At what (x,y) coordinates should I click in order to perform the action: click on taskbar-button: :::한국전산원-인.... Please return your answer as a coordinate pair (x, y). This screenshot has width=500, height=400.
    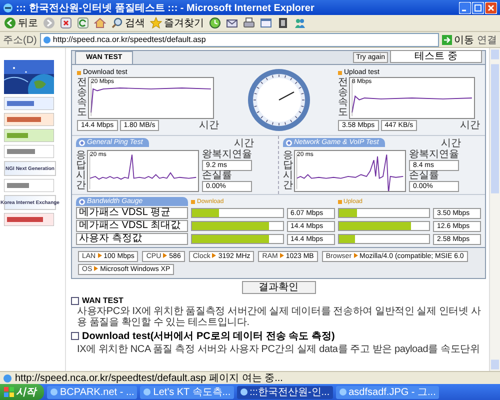
    Looking at the image, I should click on (284, 392).